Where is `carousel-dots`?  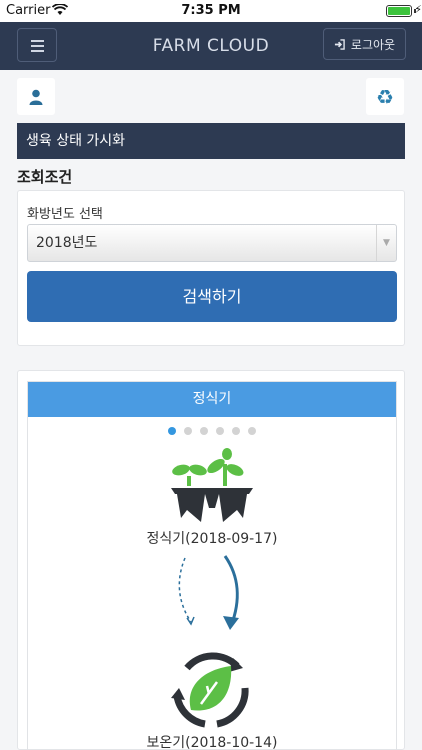 carousel-dots is located at coordinates (212, 431).